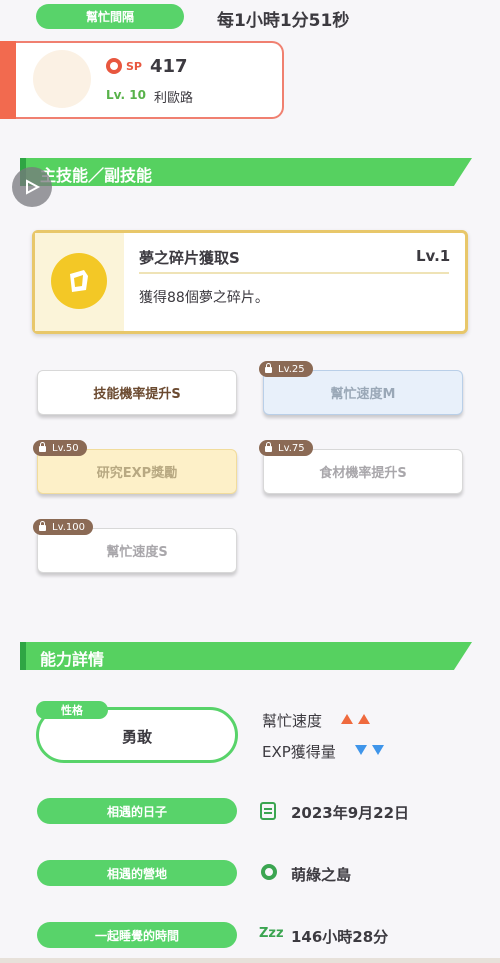  What do you see at coordinates (294, 273) in the screenshot?
I see `main-skill-divider` at bounding box center [294, 273].